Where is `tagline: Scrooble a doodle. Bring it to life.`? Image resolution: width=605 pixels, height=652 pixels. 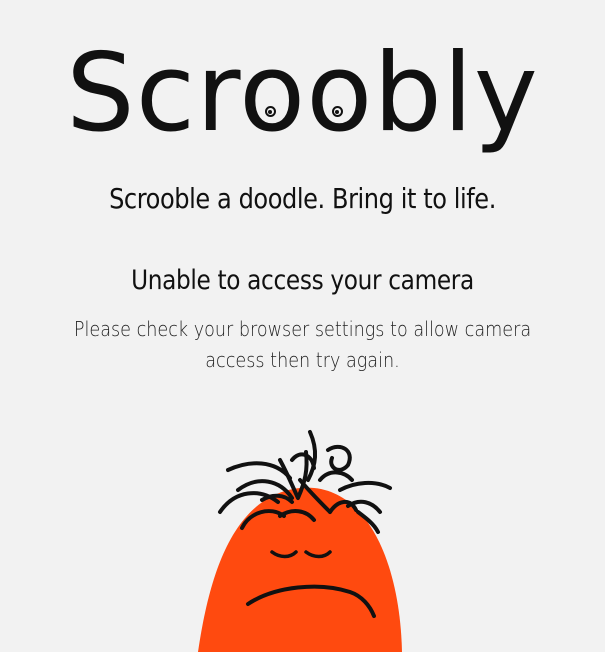 tagline: Scrooble a doodle. Bring it to life. is located at coordinates (302, 198).